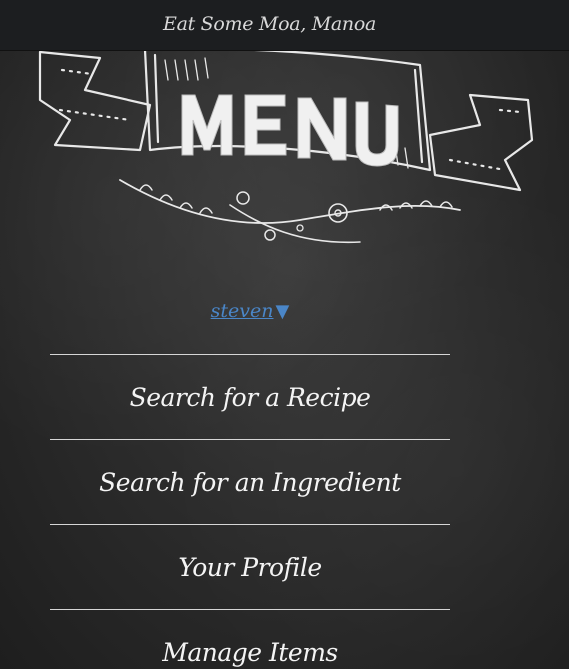 The image size is (569, 669). What do you see at coordinates (250, 652) in the screenshot?
I see `menu-item-label: Manage Items` at bounding box center [250, 652].